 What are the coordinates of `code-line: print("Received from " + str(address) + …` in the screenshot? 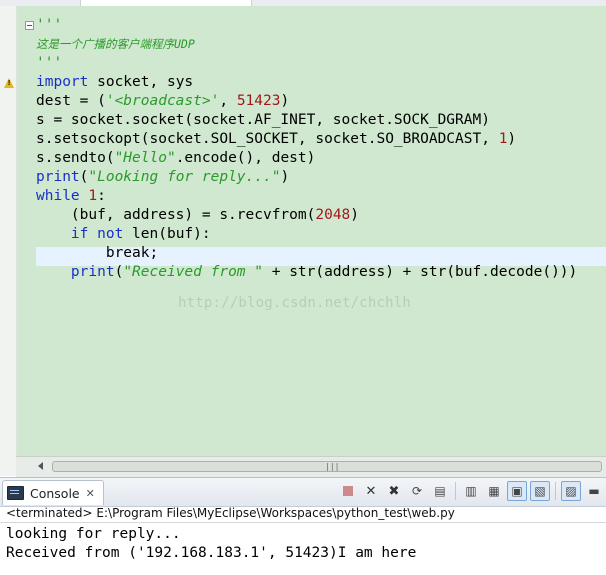 It's located at (306, 272).